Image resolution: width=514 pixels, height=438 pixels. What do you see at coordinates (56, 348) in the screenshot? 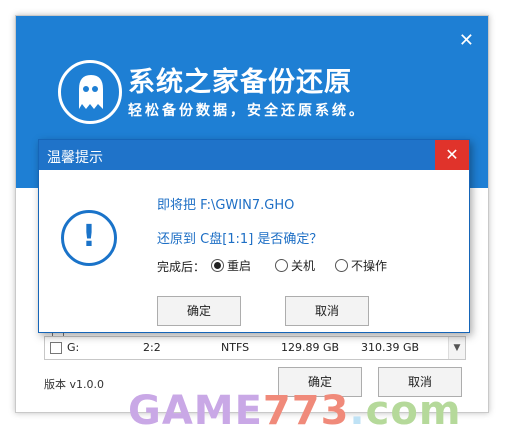
I see `partition-checkbox` at bounding box center [56, 348].